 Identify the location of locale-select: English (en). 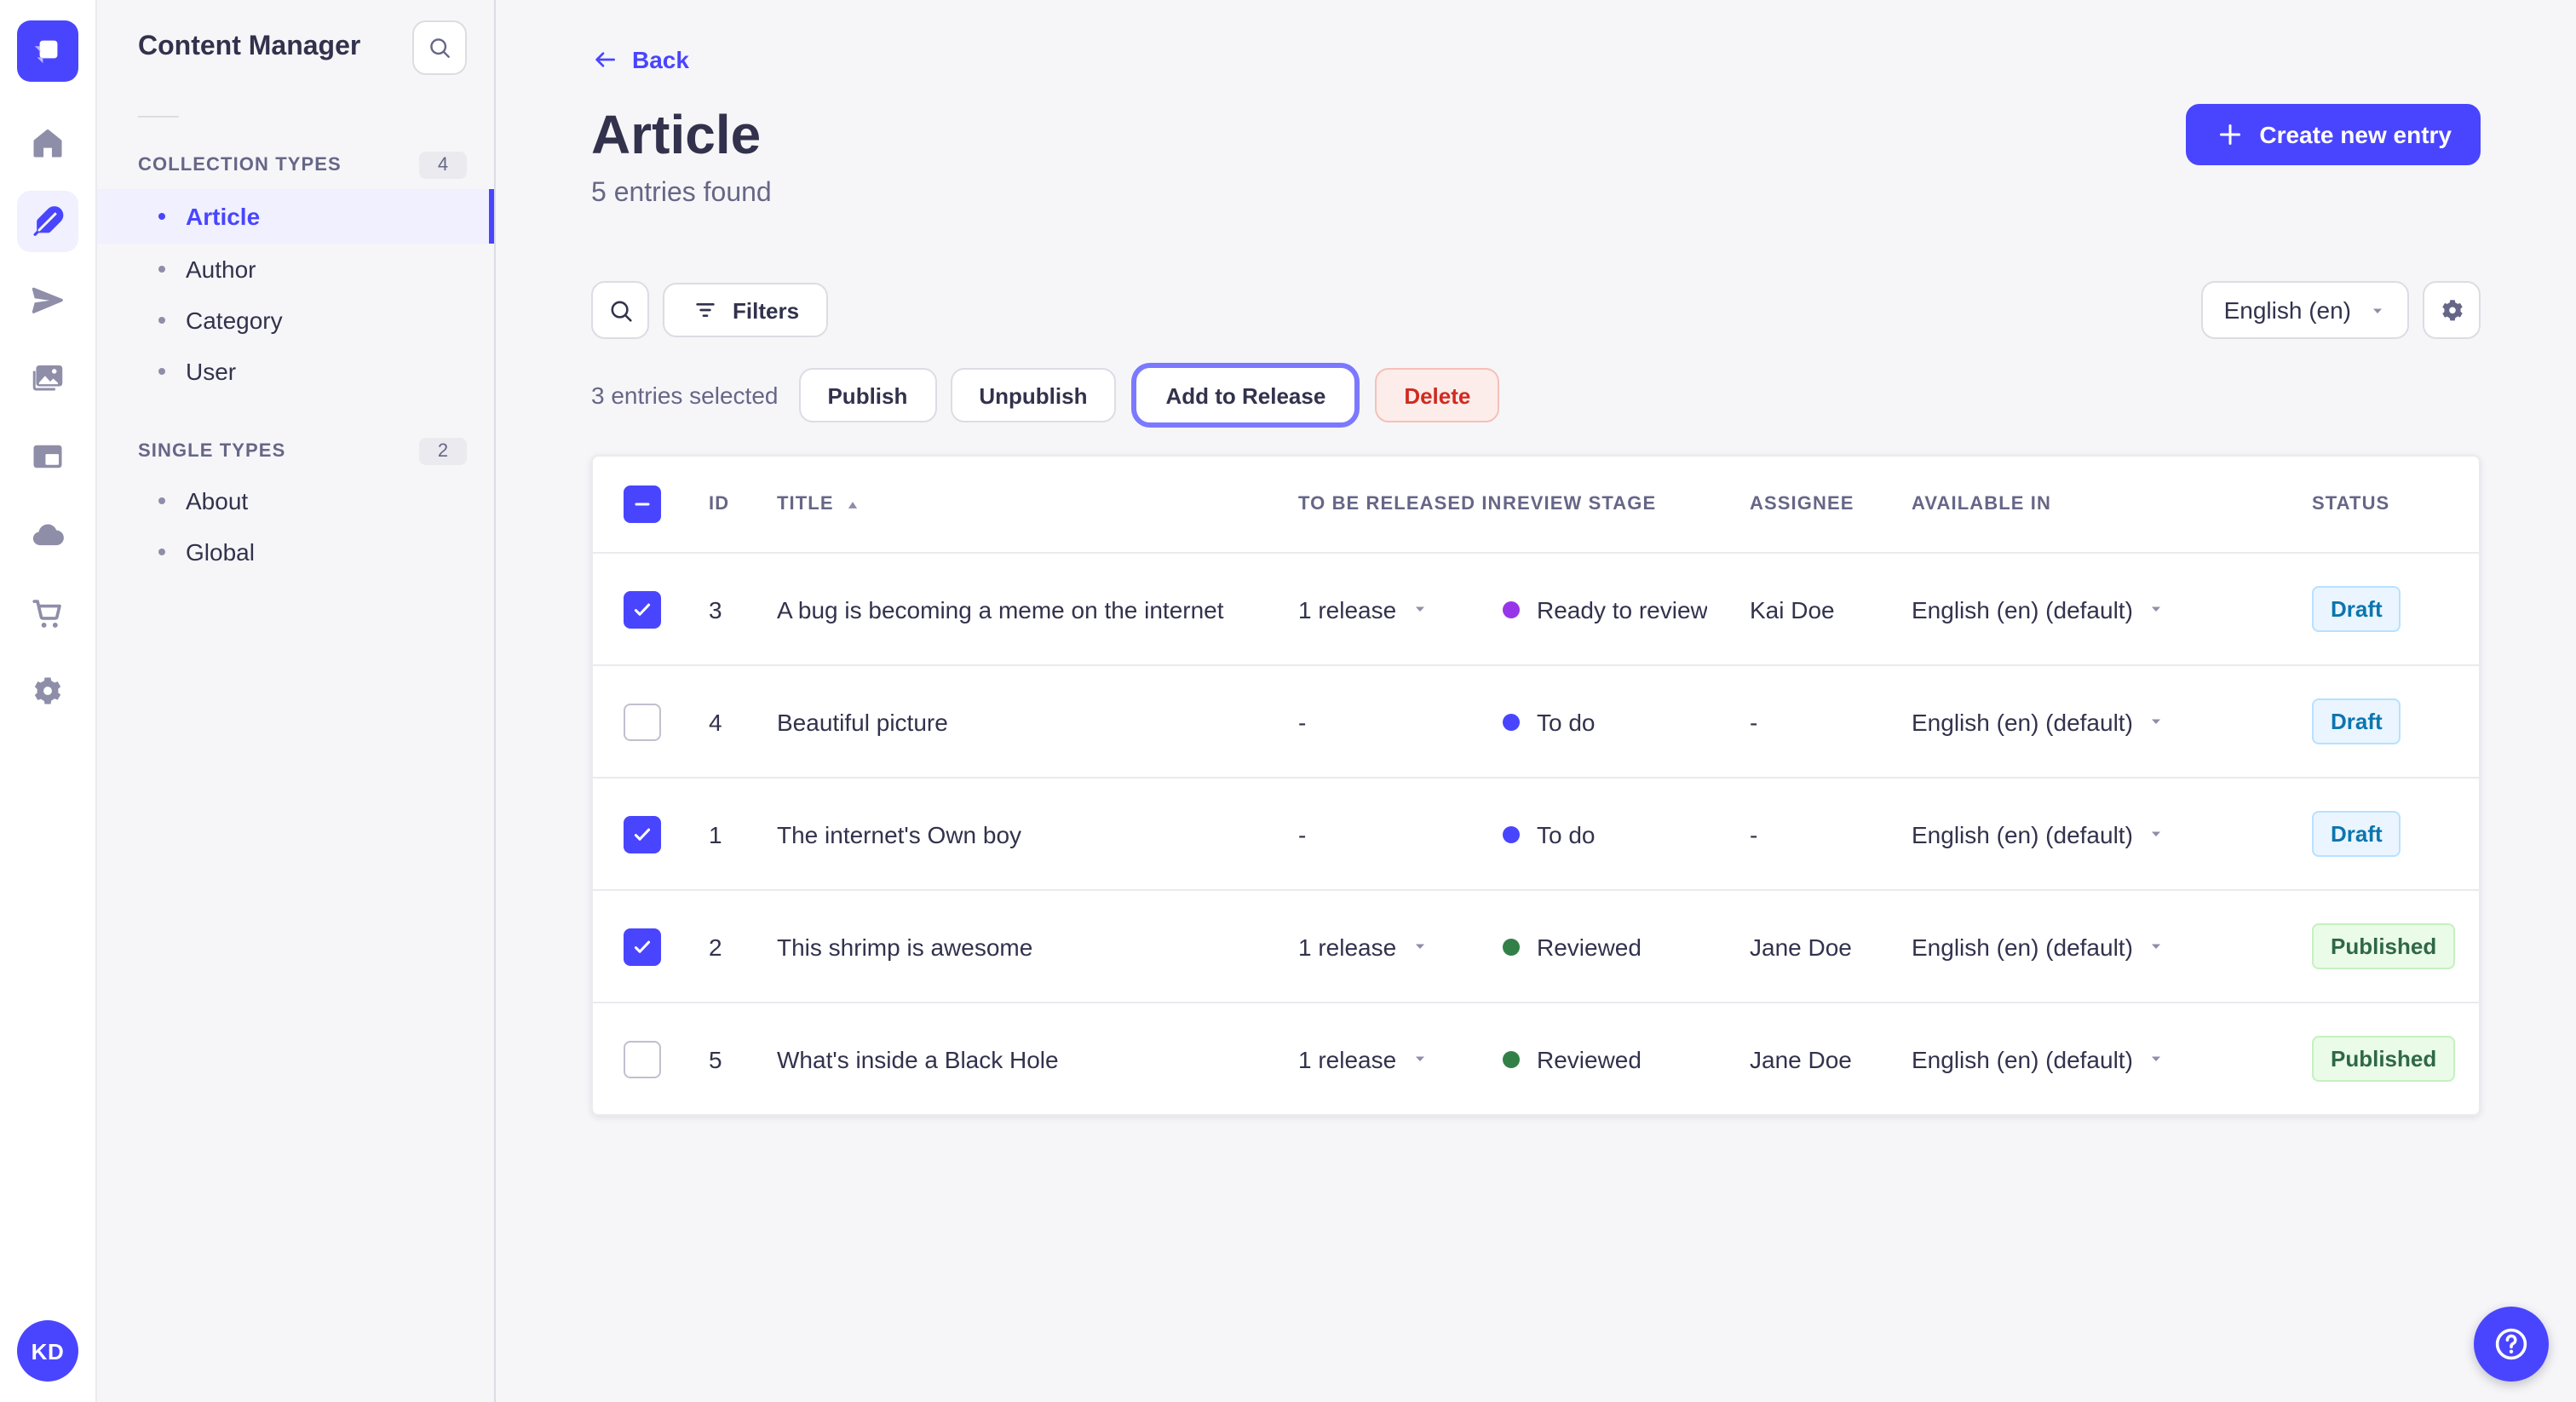
(2305, 310).